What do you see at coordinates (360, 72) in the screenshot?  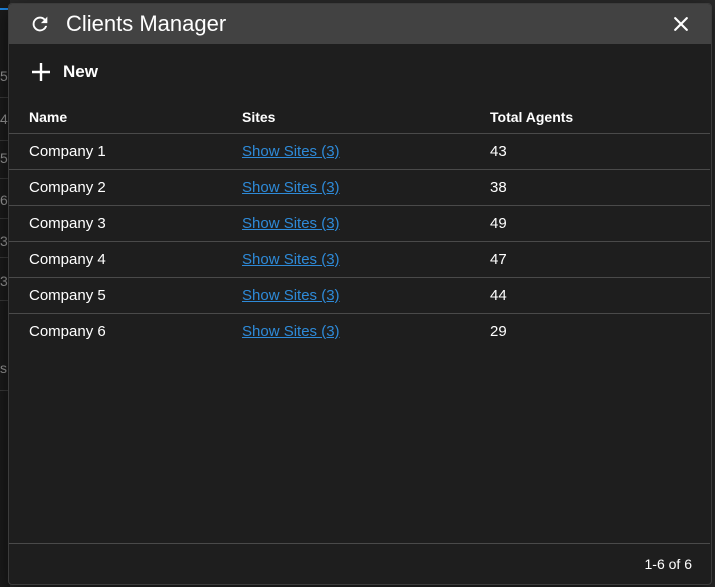 I see `dialog-toolbar: New` at bounding box center [360, 72].